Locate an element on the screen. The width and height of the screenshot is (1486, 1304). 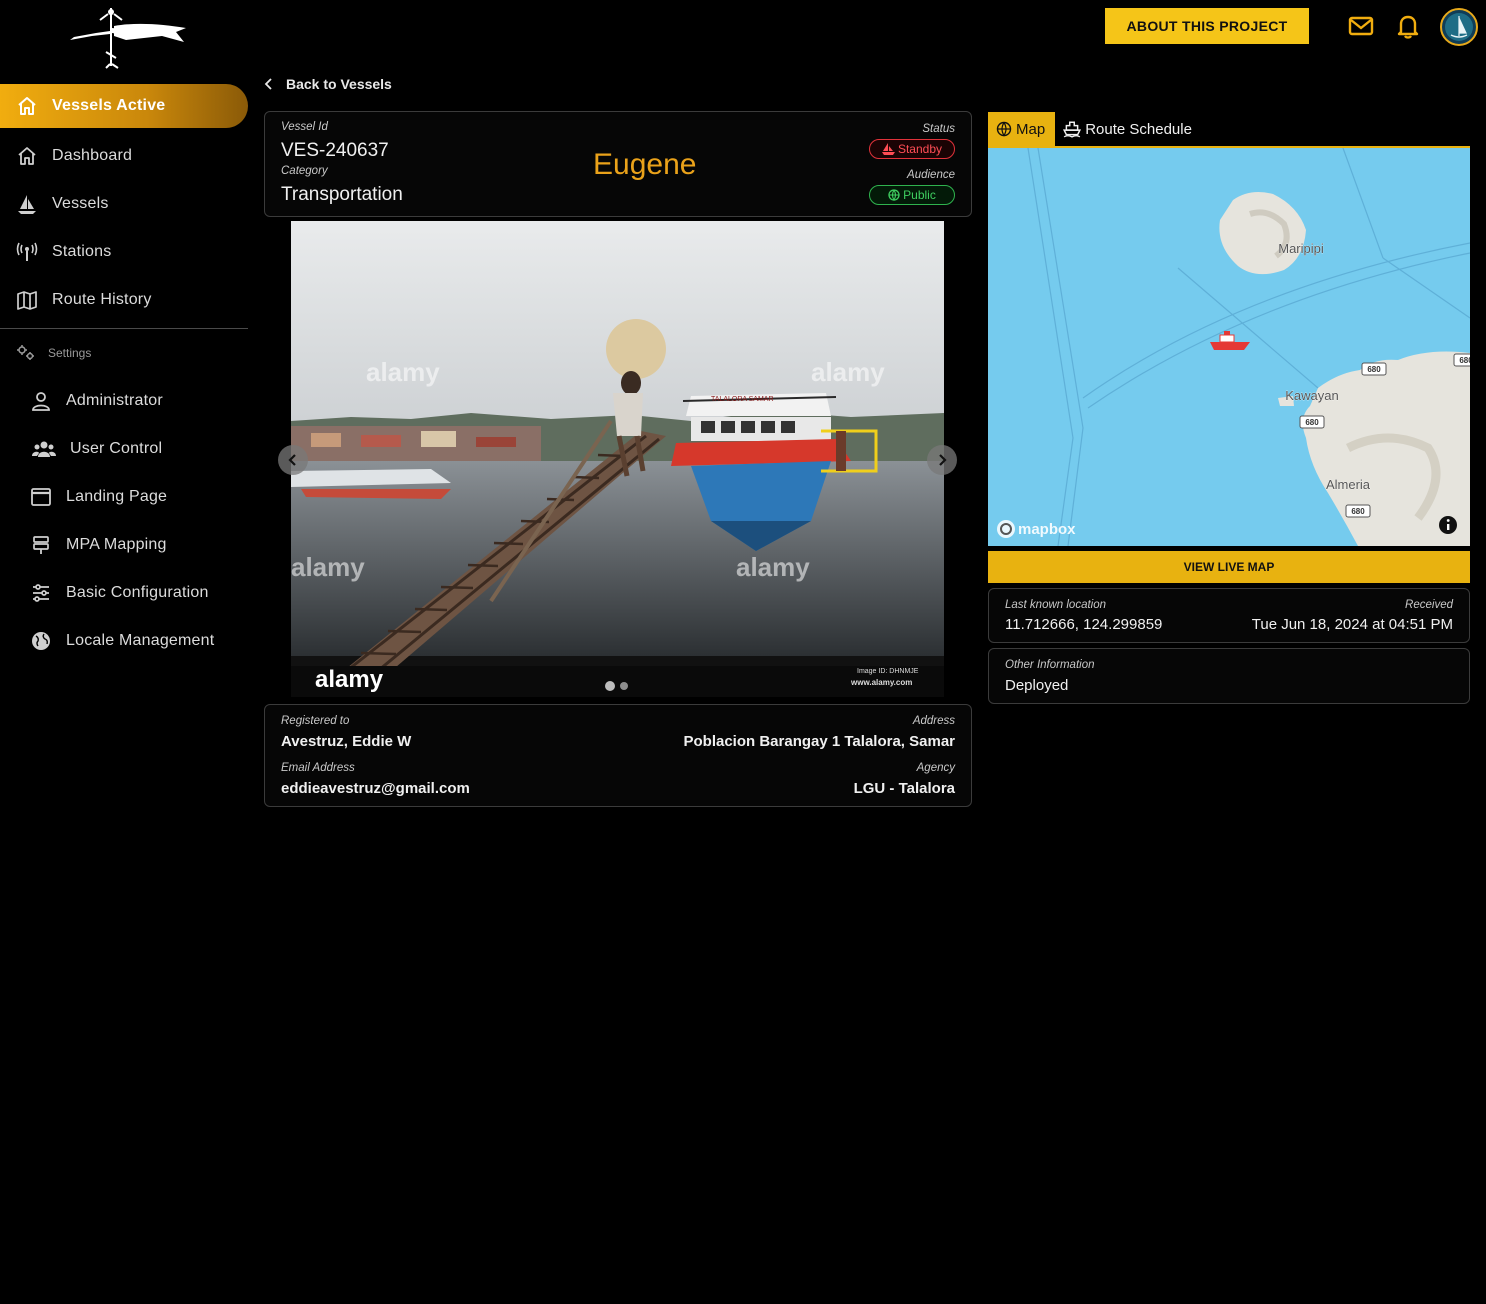
bell-icon is located at coordinates (1408, 26).